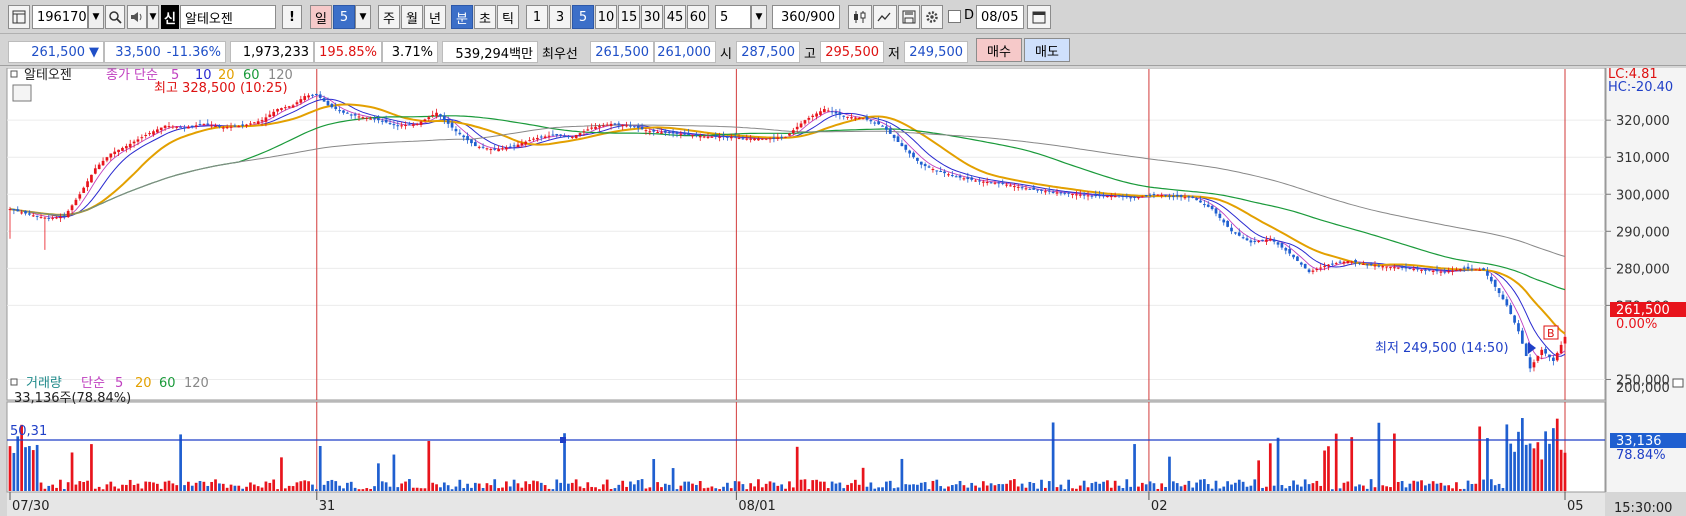  Describe the element at coordinates (48, 75) in the screenshot. I see `legend-stock-name: 알테오젠` at that location.